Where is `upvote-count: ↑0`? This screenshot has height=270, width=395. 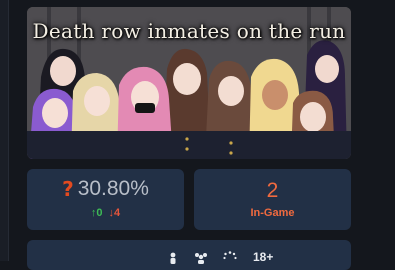
upvote-count: ↑0 is located at coordinates (96, 213).